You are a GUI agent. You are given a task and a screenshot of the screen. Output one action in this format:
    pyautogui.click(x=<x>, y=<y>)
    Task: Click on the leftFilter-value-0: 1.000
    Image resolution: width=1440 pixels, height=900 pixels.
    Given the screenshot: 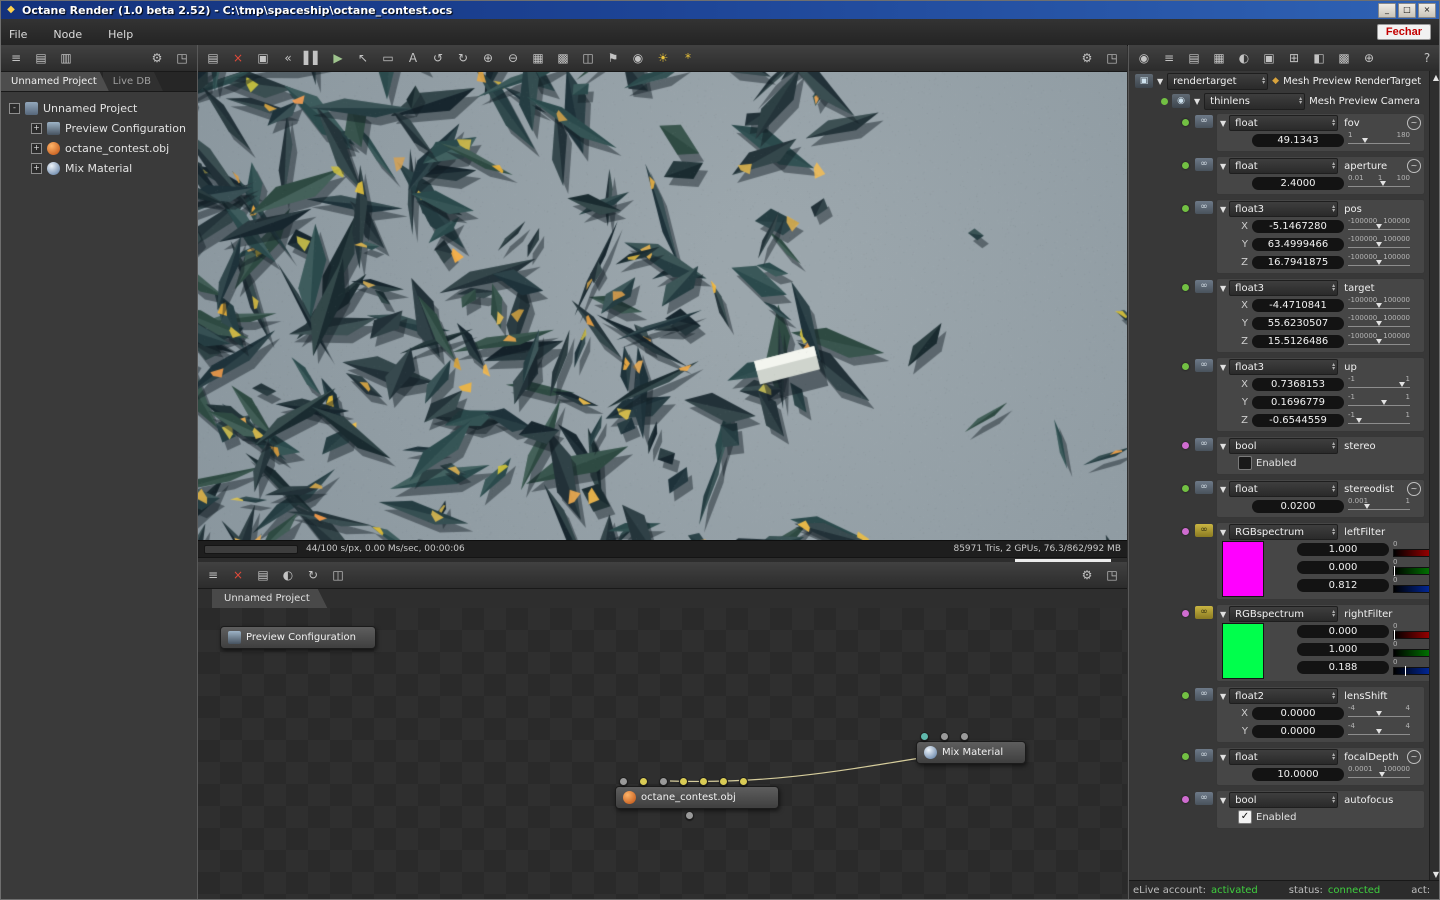 What is the action you would take?
    pyautogui.click(x=1343, y=549)
    